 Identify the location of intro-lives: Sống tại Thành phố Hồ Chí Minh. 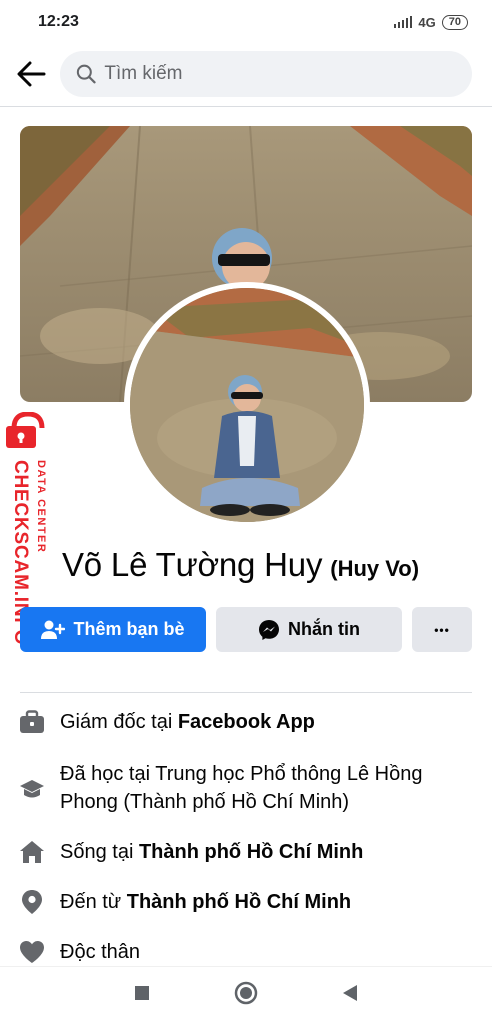
(246, 852).